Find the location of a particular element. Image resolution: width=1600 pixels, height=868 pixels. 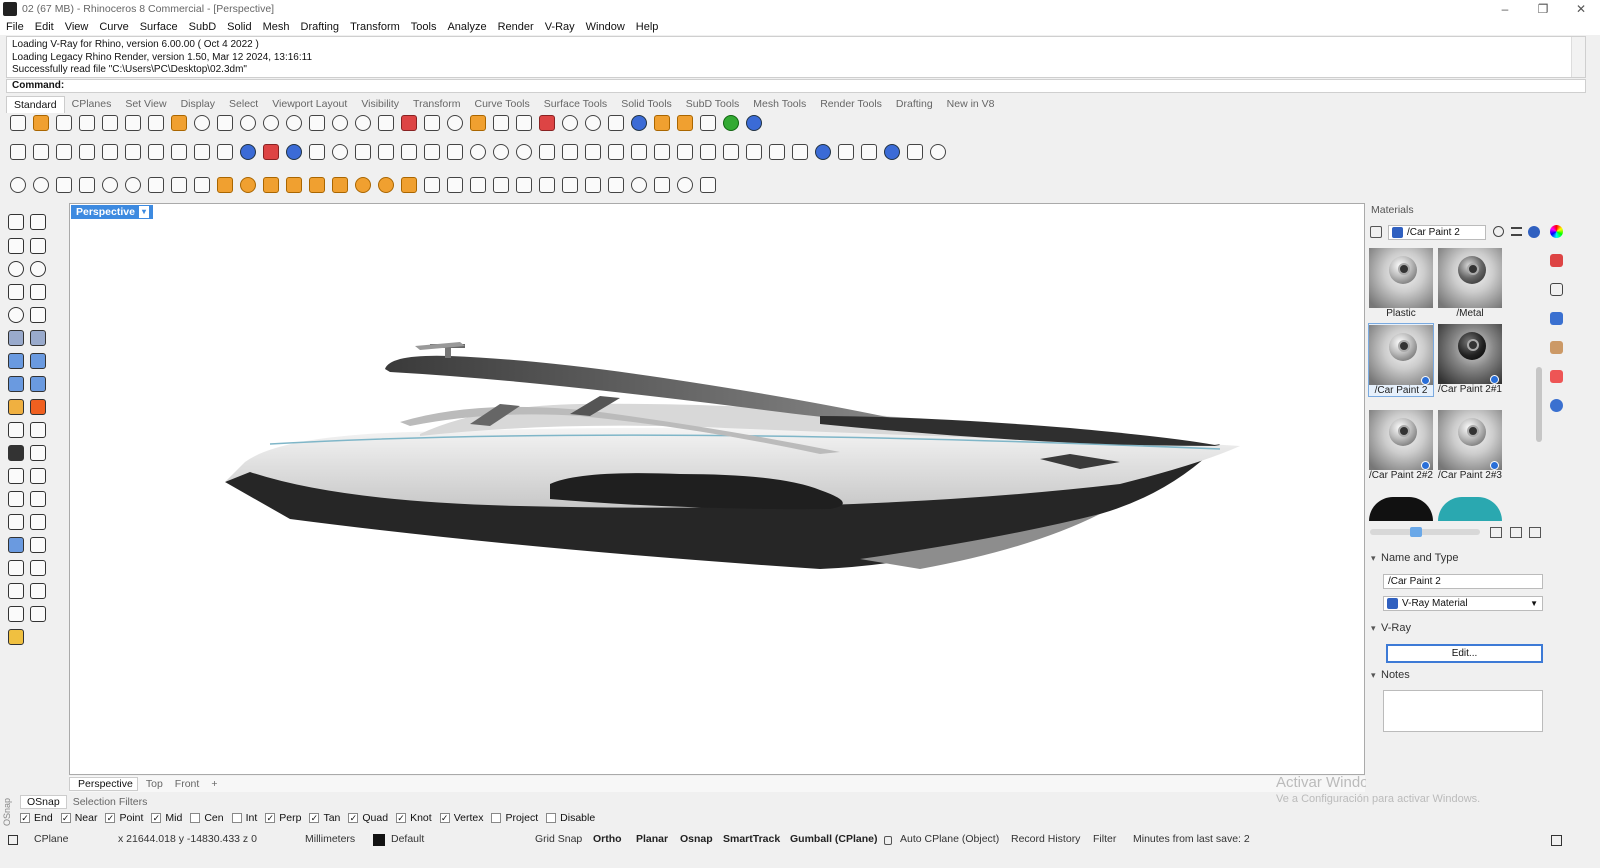

zoom-selected-icon is located at coordinates (340, 123).